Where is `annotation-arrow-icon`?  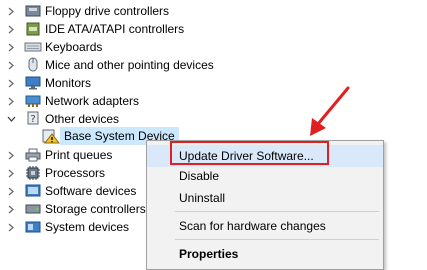 annotation-arrow-icon is located at coordinates (330, 111).